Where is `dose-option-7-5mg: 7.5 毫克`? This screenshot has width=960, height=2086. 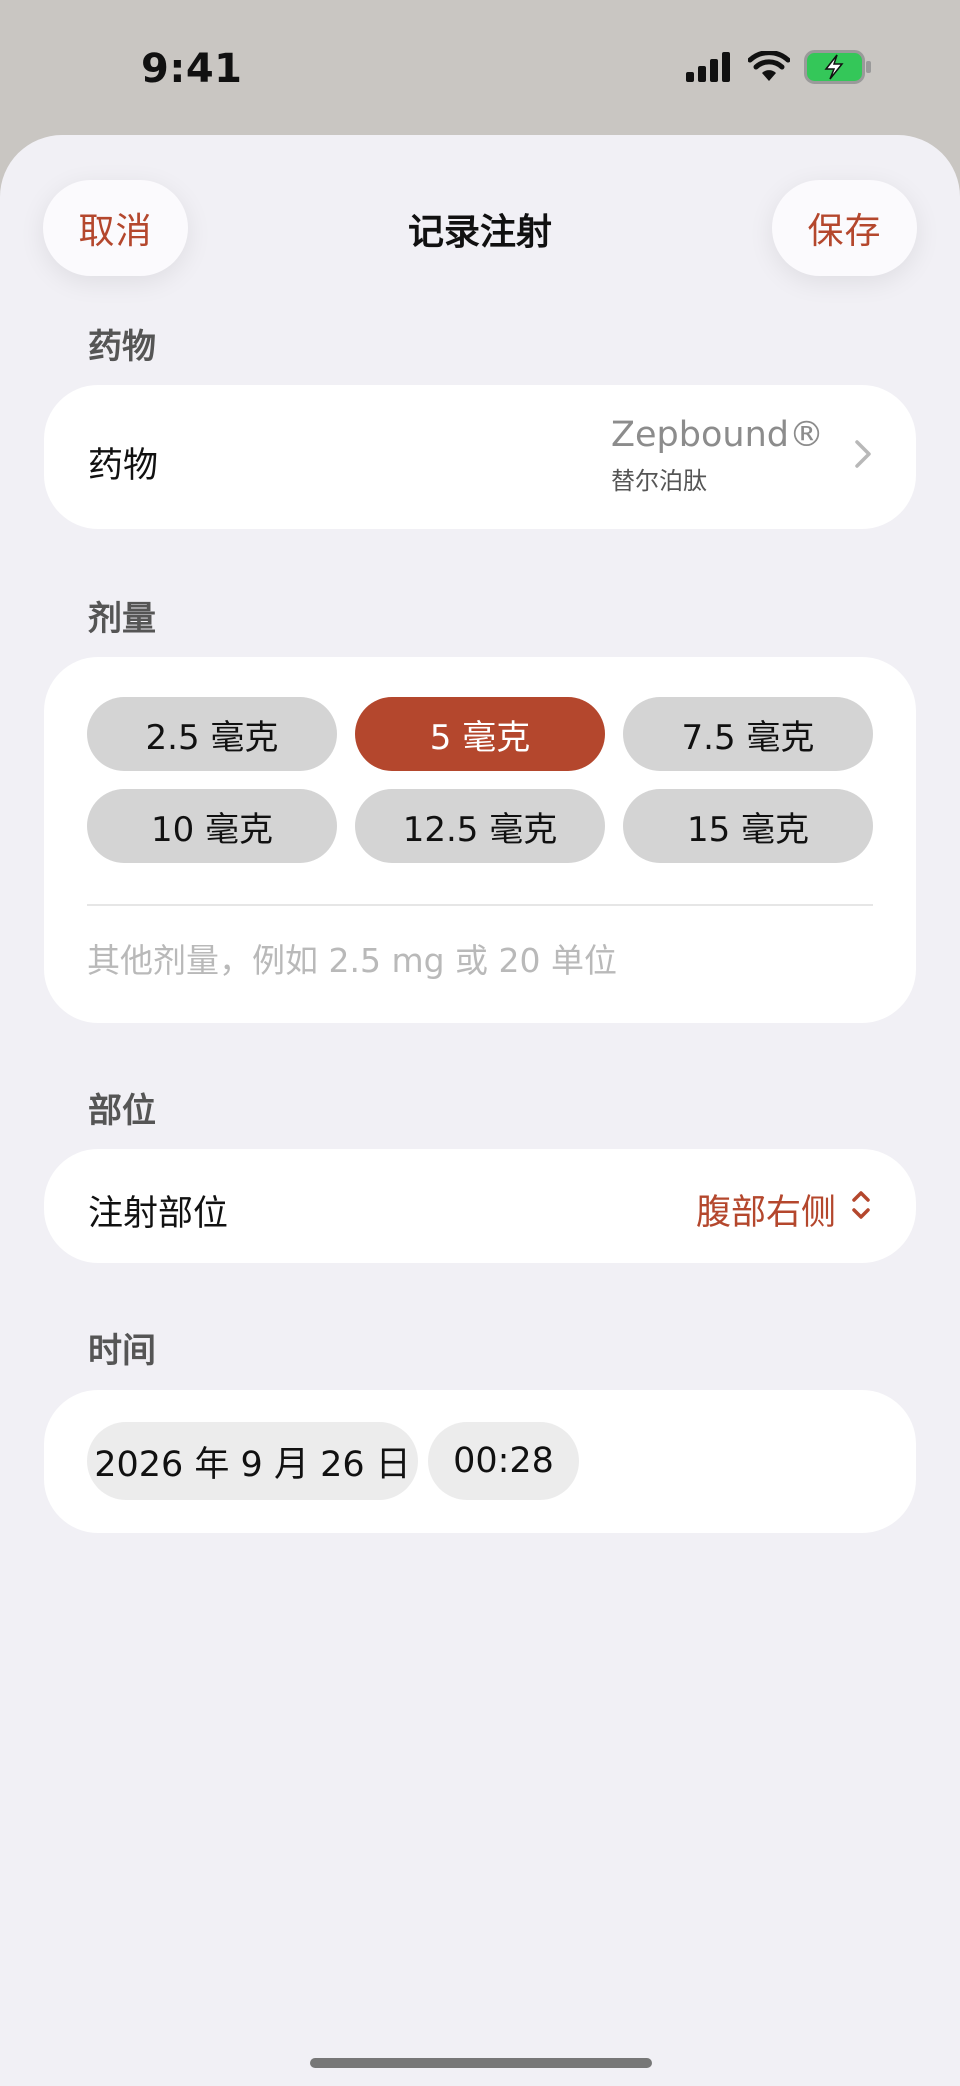
dose-option-7-5mg: 7.5 毫克 is located at coordinates (748, 734).